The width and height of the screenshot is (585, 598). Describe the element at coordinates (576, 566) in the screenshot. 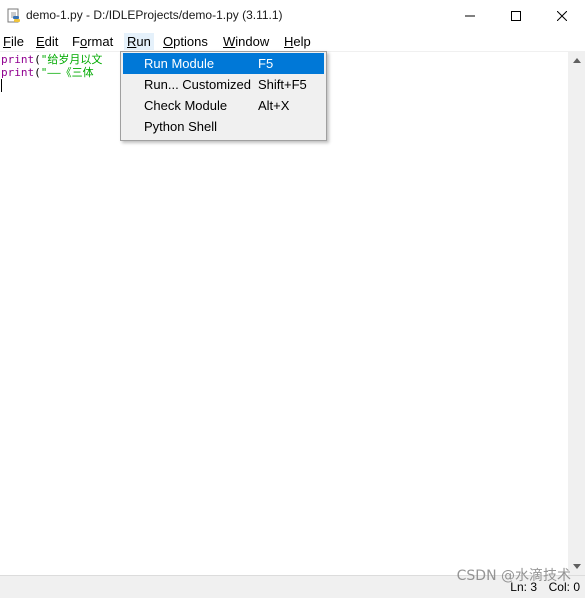

I see `scroll-down-icon` at that location.